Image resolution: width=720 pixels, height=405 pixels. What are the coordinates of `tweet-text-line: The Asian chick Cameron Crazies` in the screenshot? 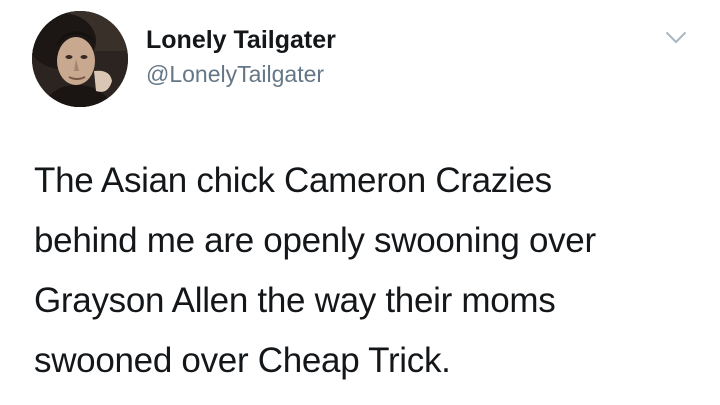 It's located at (293, 180).